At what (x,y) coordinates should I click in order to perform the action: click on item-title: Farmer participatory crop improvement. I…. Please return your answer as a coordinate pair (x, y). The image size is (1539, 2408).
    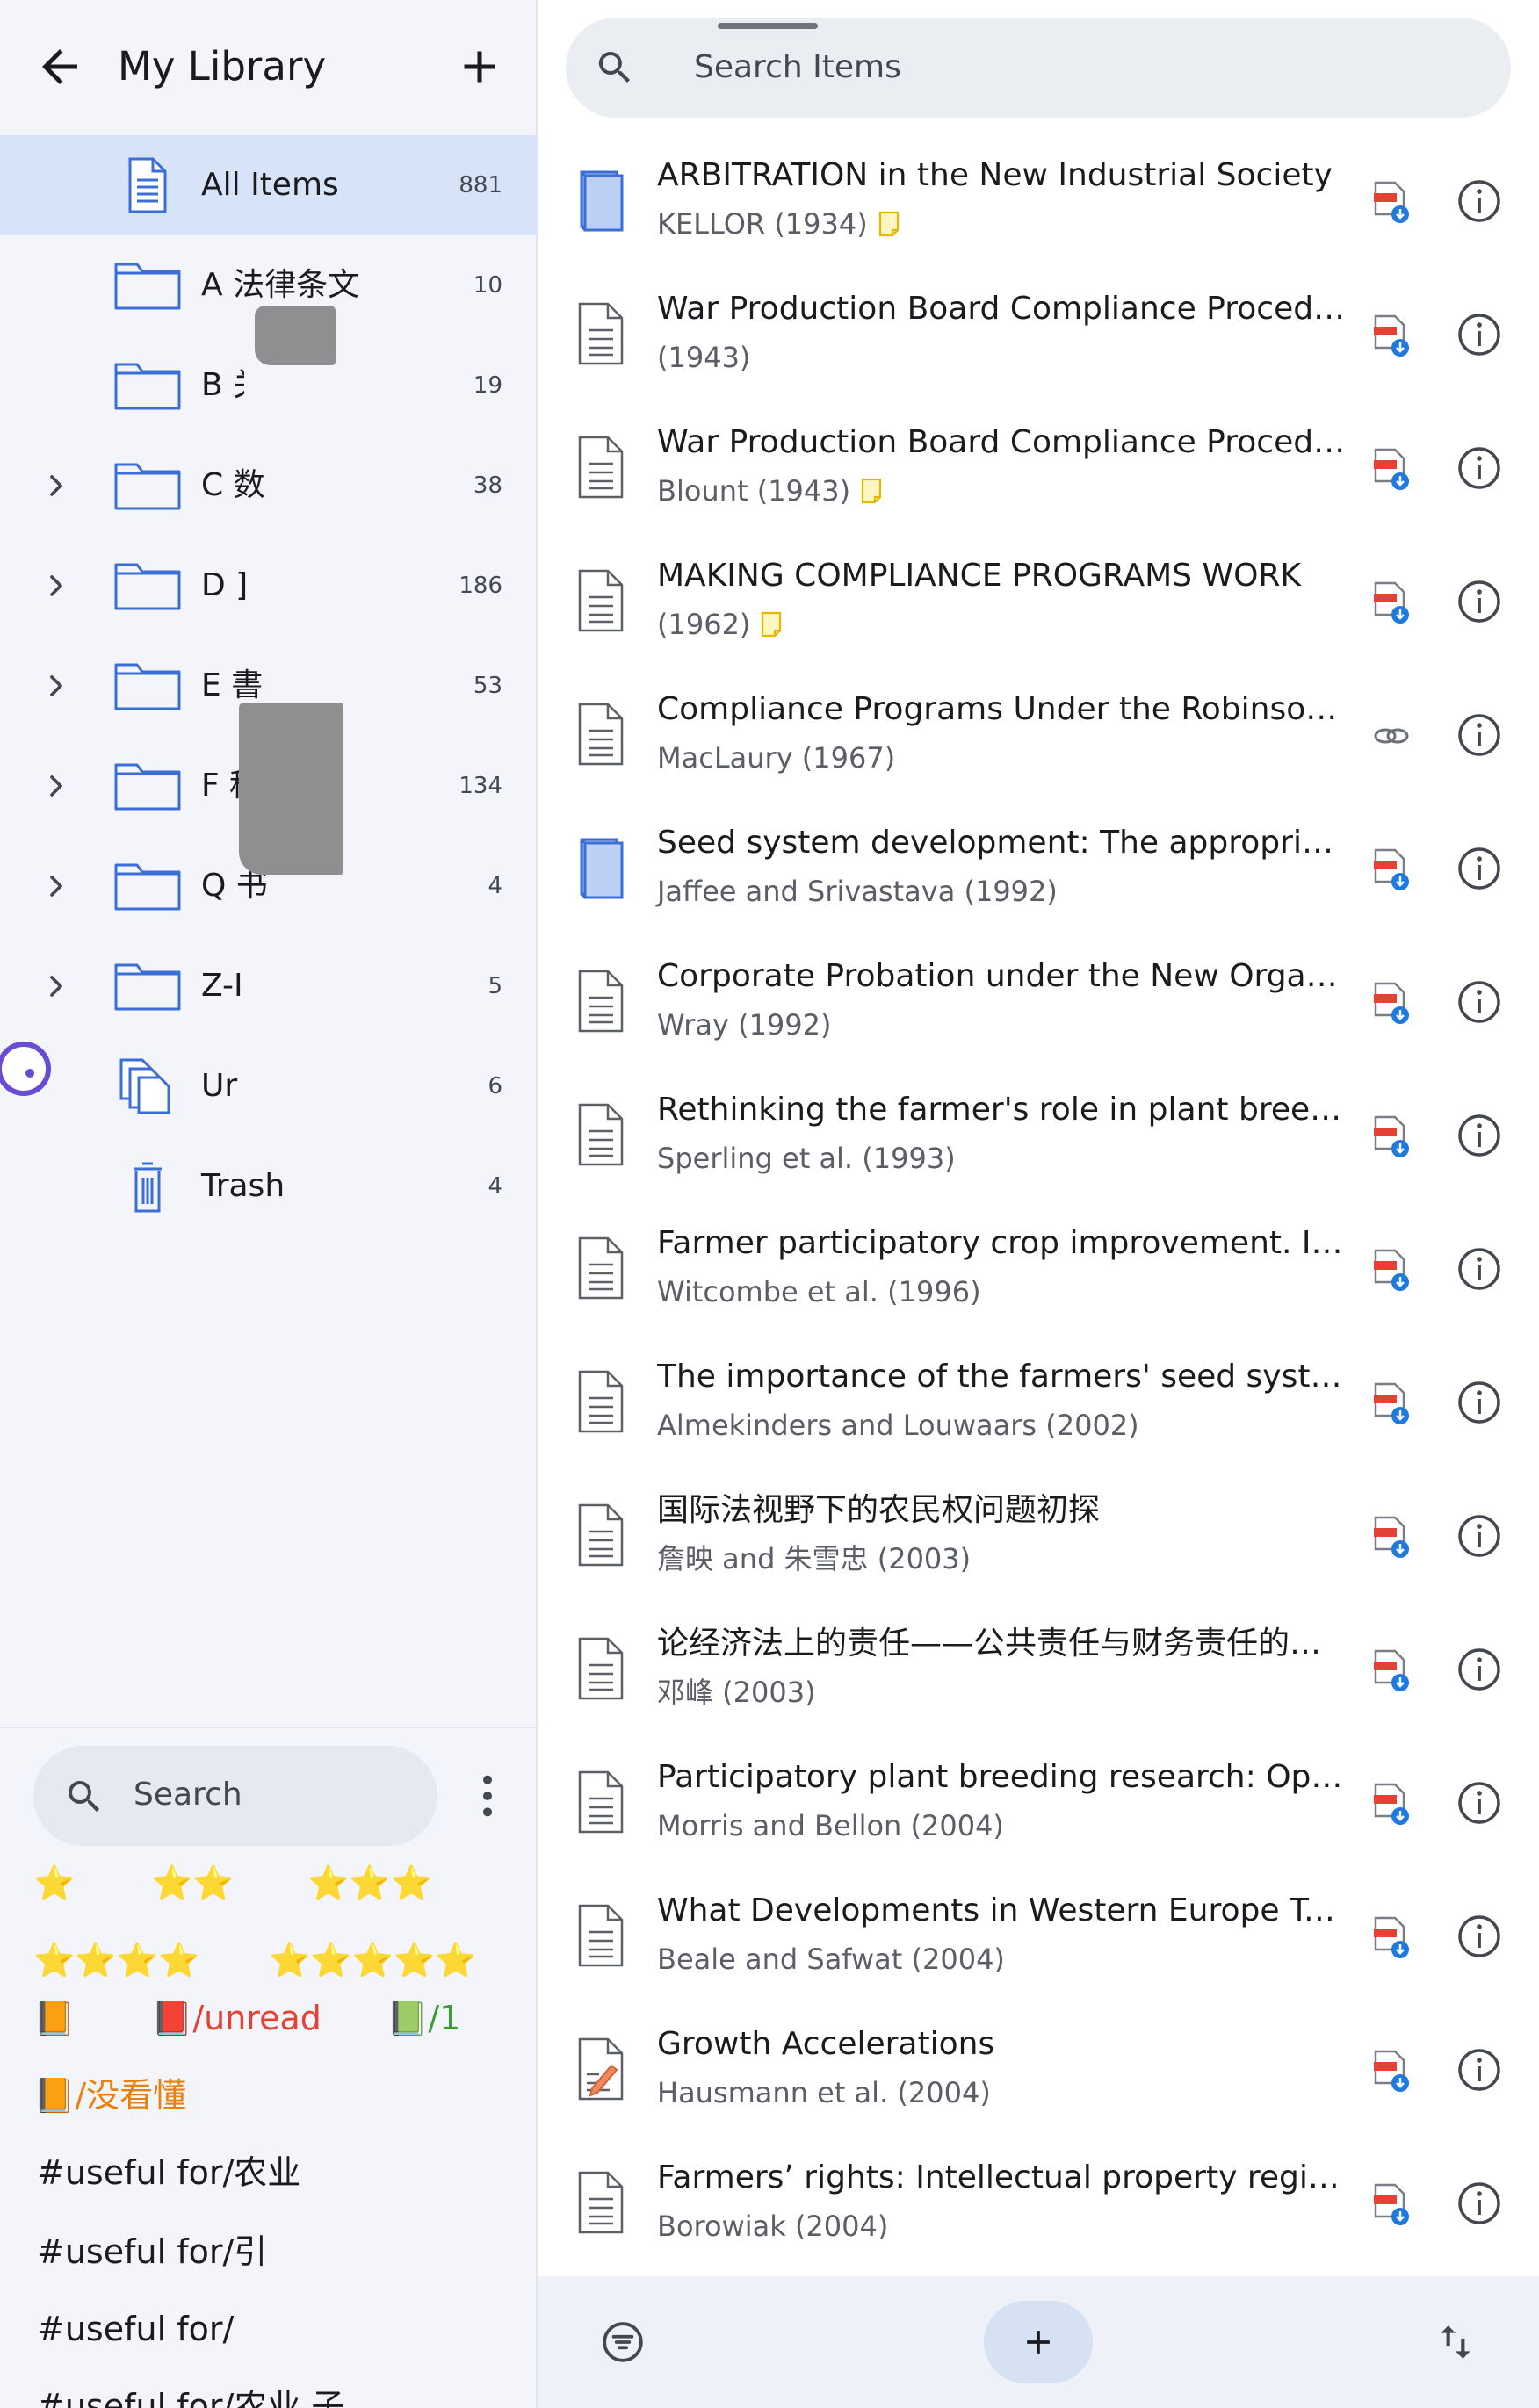
    Looking at the image, I should click on (1003, 1243).